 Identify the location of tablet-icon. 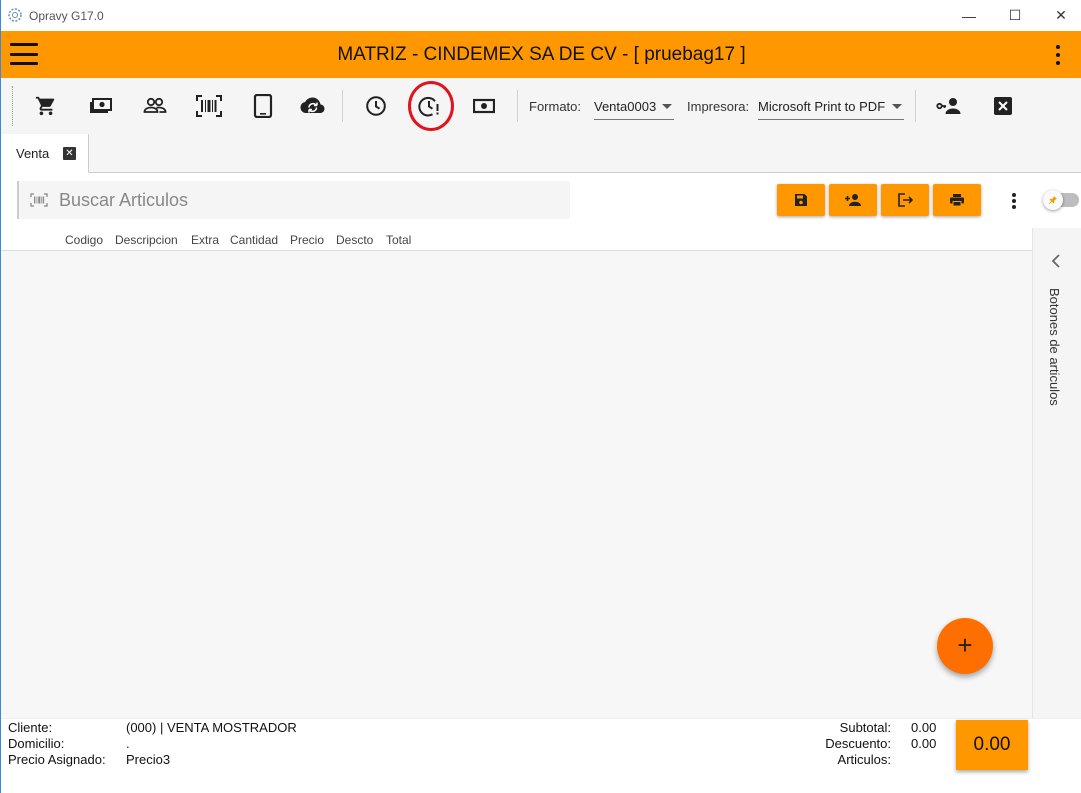
(263, 106).